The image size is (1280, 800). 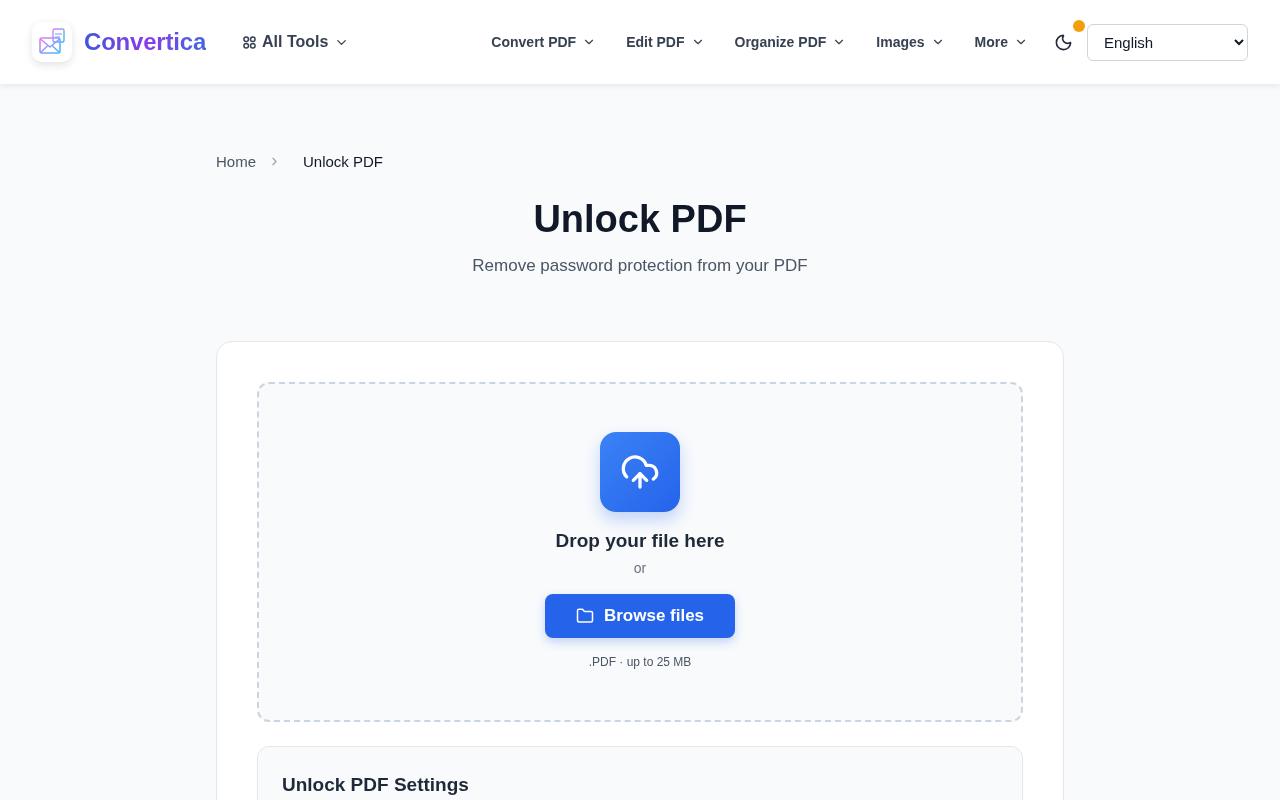 What do you see at coordinates (640, 472) in the screenshot?
I see `cloud-upload-icon` at bounding box center [640, 472].